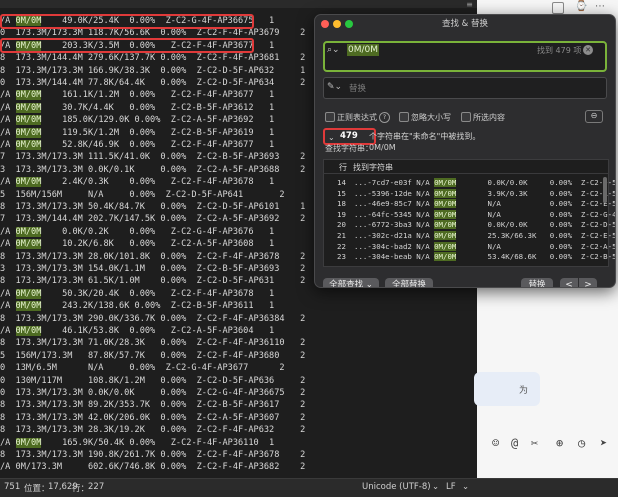 This screenshot has width=618, height=497. What do you see at coordinates (158, 145) in the screenshot?
I see `editor-line-text: 52.8K/46.9K 0.00% Z-C2-F-4F-AP3677 1` at bounding box center [158, 145].